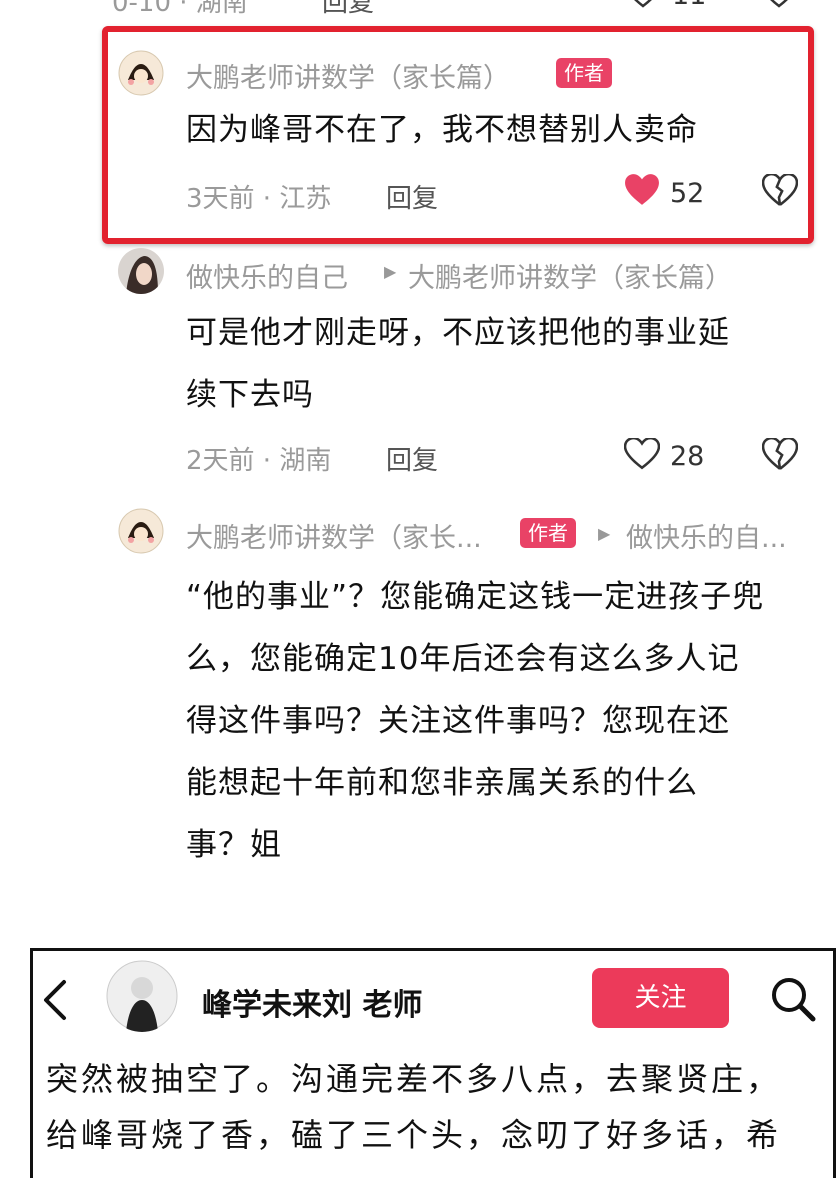 The height and width of the screenshot is (1178, 838). What do you see at coordinates (312, 1002) in the screenshot?
I see `profile-name: 峰学未来刘 老师` at bounding box center [312, 1002].